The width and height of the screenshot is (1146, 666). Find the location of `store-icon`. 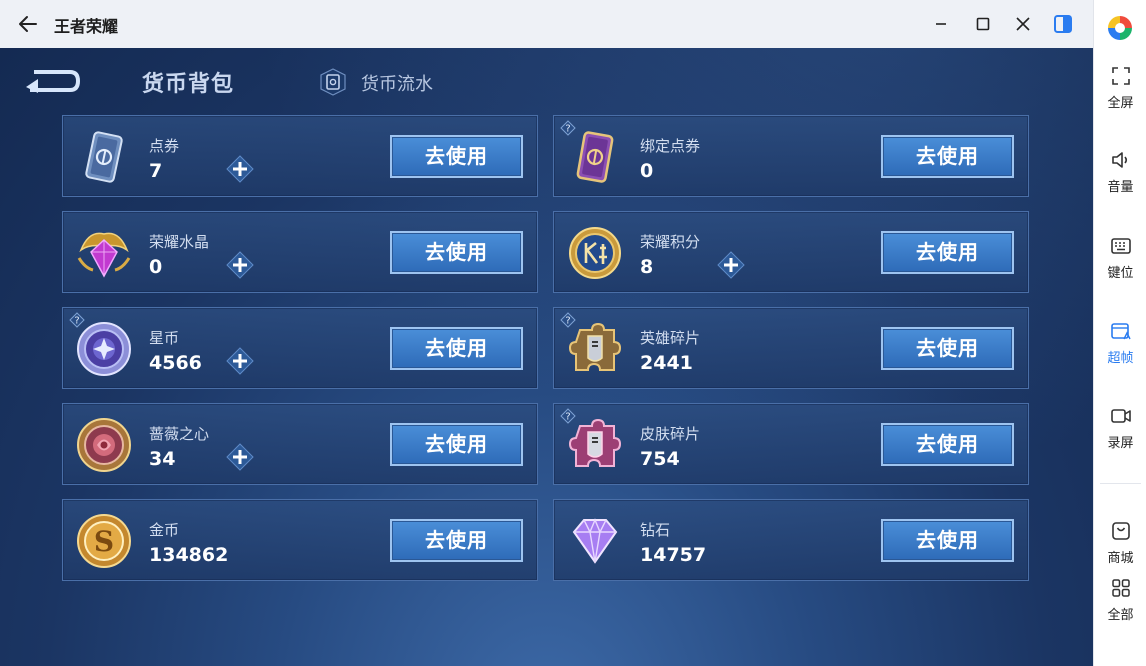

store-icon is located at coordinates (1120, 531).